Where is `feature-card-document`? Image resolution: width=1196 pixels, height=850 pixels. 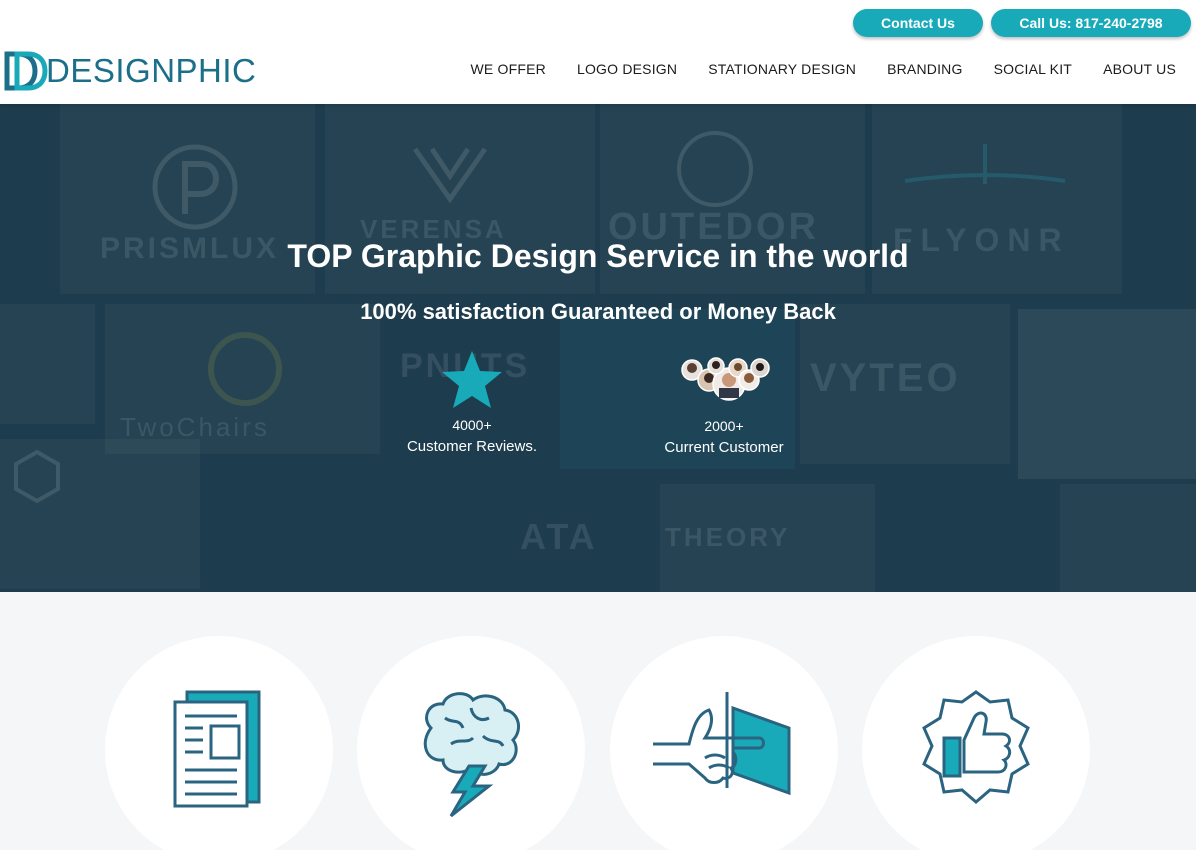
feature-card-document is located at coordinates (219, 743).